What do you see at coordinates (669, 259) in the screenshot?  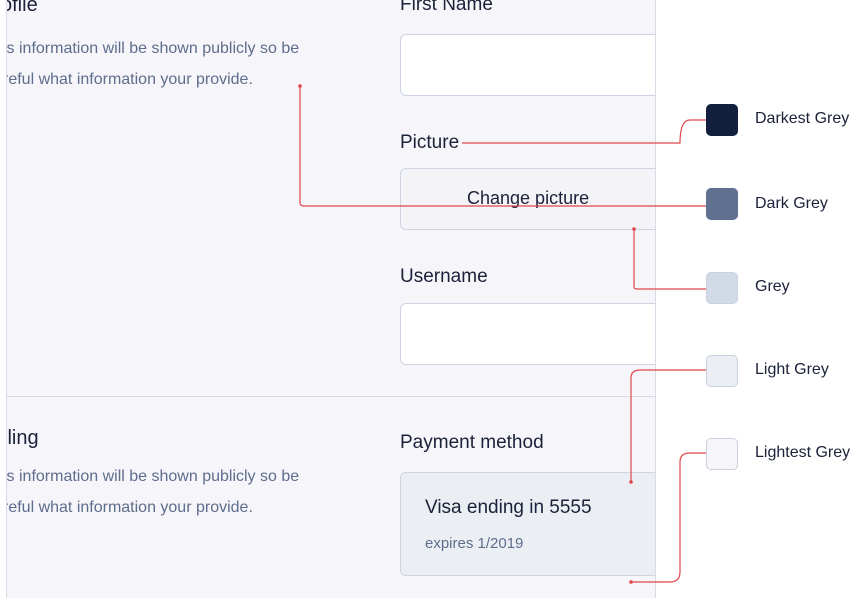 I see `annotation-line-grey` at bounding box center [669, 259].